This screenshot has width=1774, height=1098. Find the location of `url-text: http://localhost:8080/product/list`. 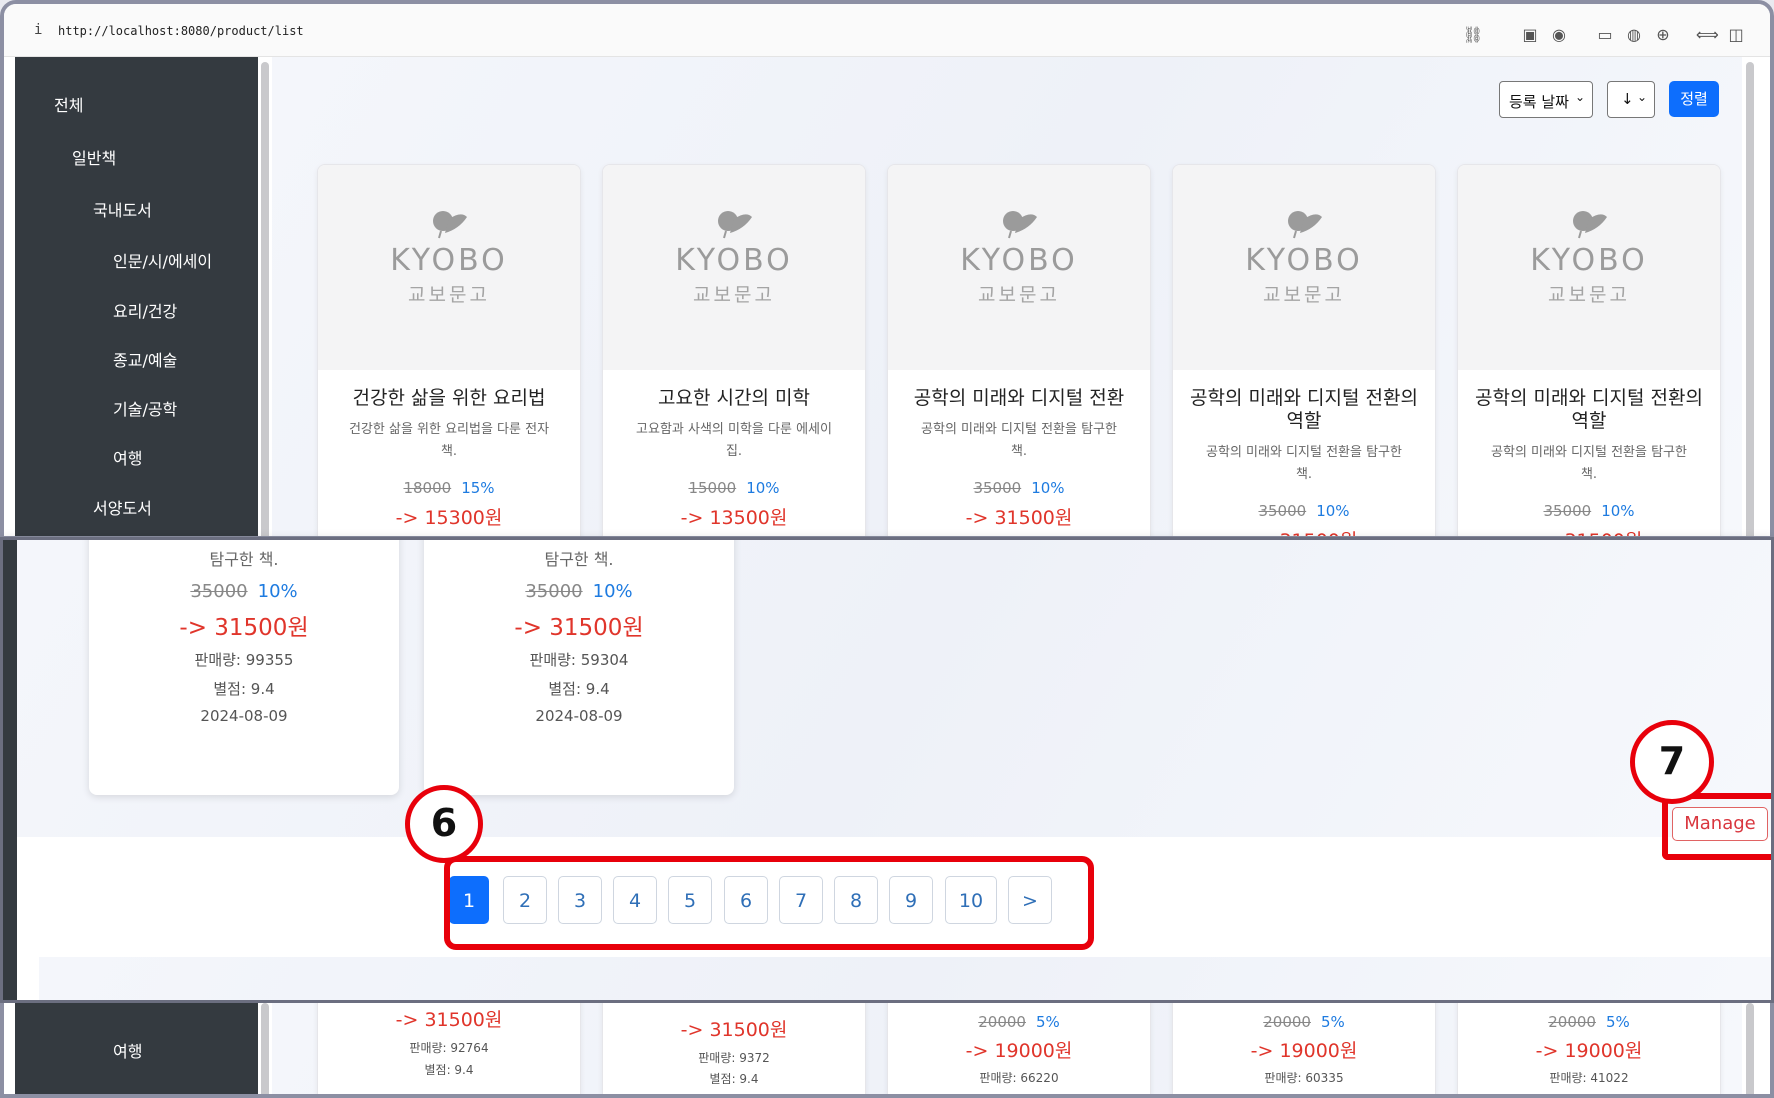

url-text: http://localhost:8080/product/list is located at coordinates (181, 31).